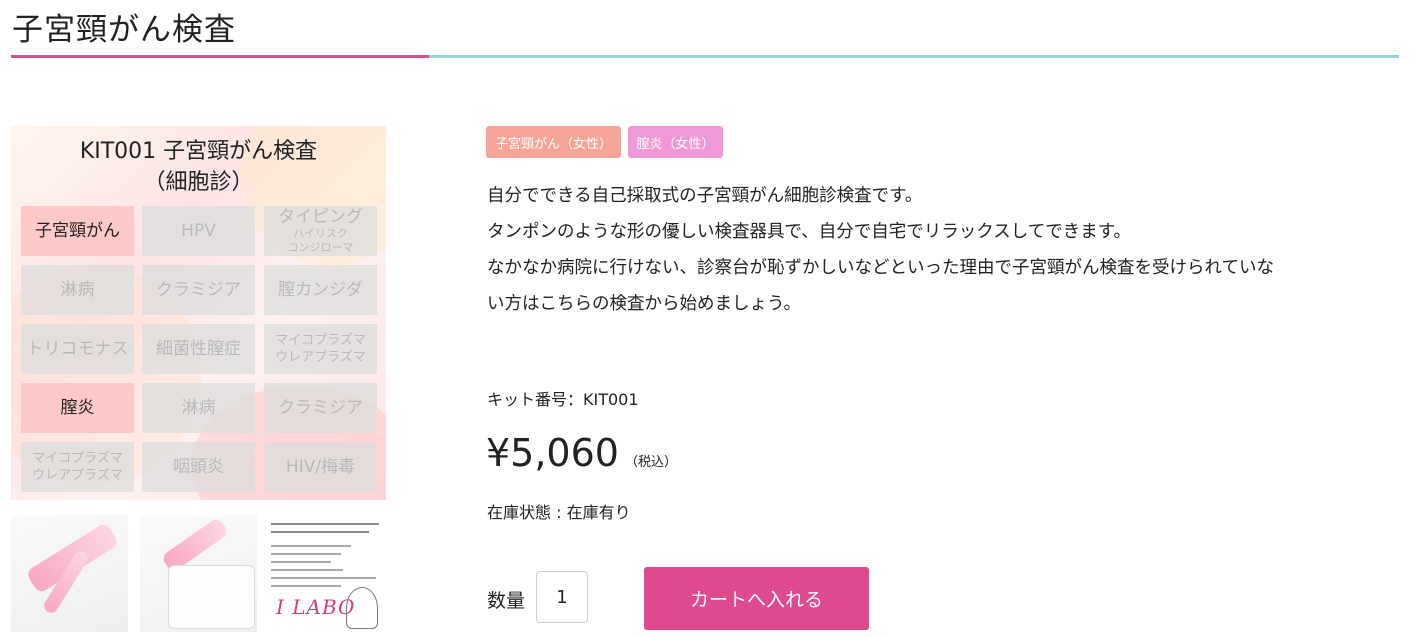  What do you see at coordinates (124, 30) in the screenshot?
I see `page-title: 子宮頸がん検査` at bounding box center [124, 30].